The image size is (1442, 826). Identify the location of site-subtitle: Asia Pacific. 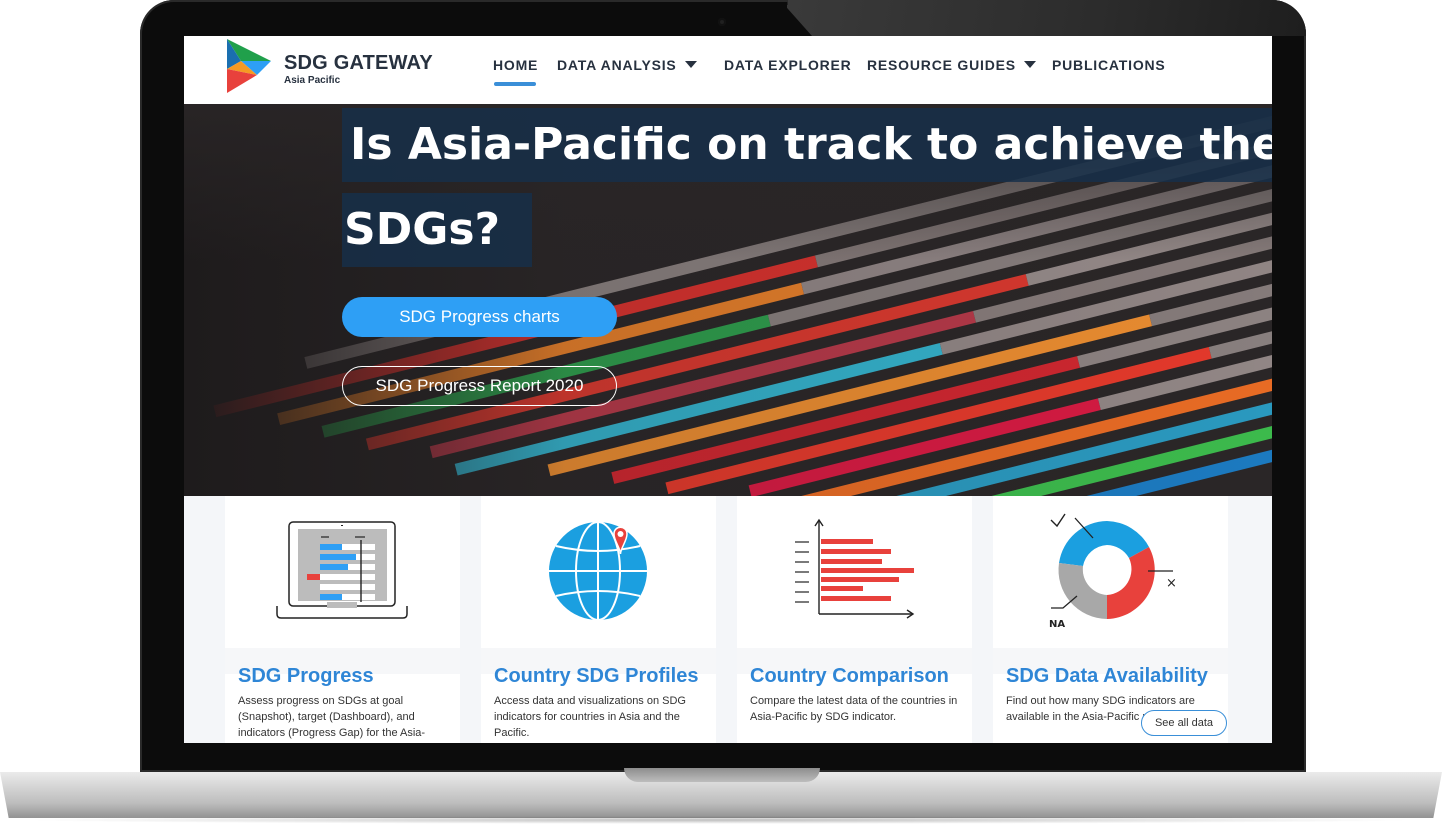
(312, 80).